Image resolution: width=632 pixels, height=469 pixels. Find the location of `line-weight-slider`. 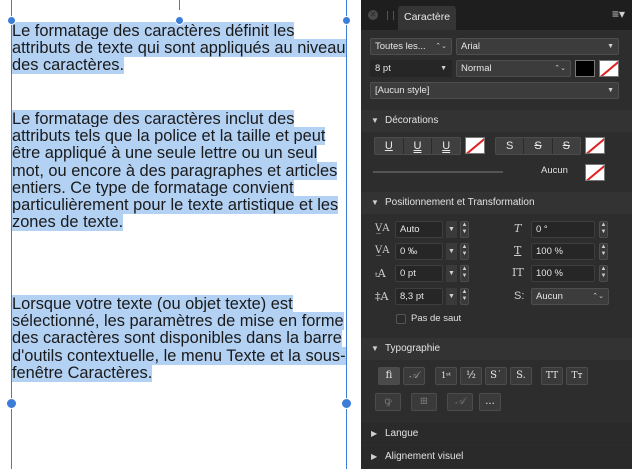

line-weight-slider is located at coordinates (438, 172).